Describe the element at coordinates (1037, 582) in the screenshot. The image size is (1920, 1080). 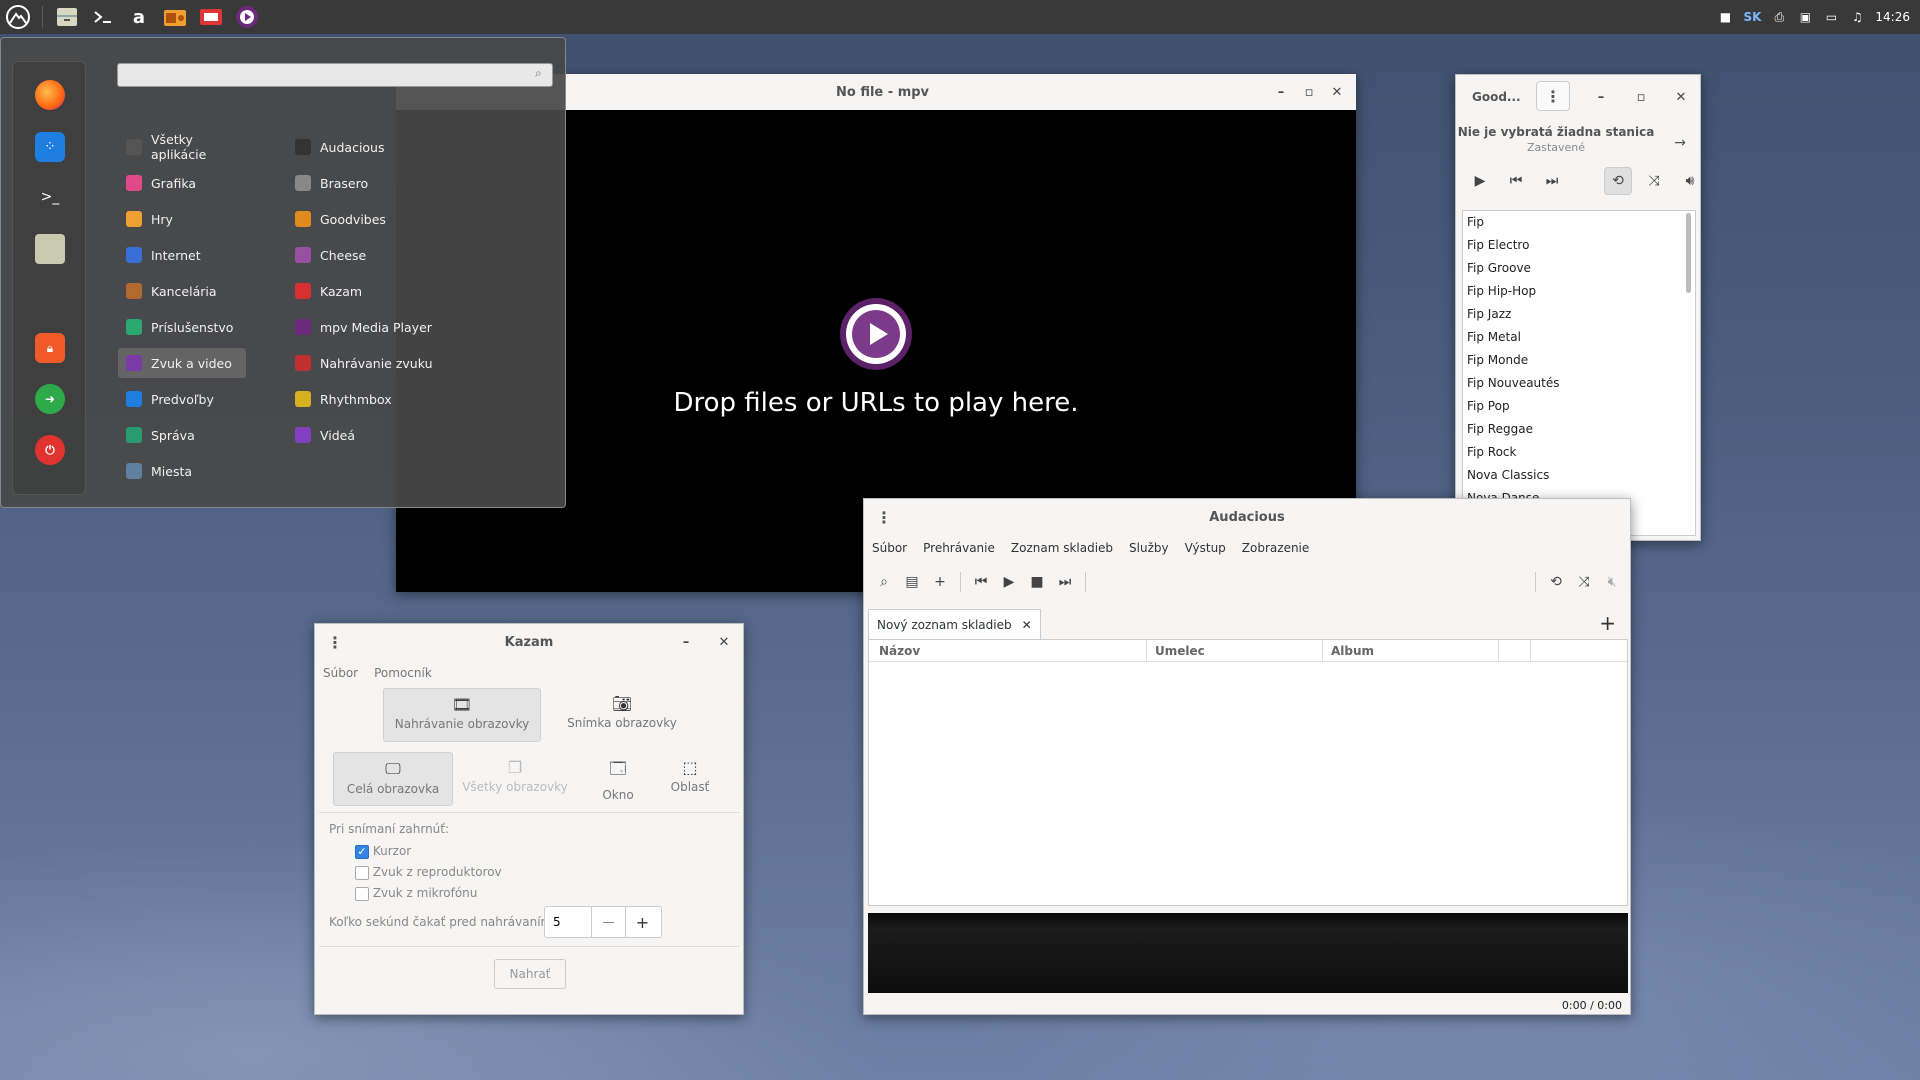
I see `stop-icon: ■` at that location.